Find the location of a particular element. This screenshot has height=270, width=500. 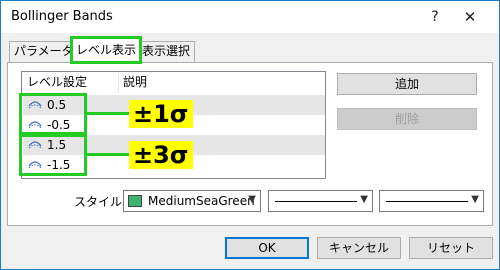

highlight-connector-3sigma is located at coordinates (108, 154).